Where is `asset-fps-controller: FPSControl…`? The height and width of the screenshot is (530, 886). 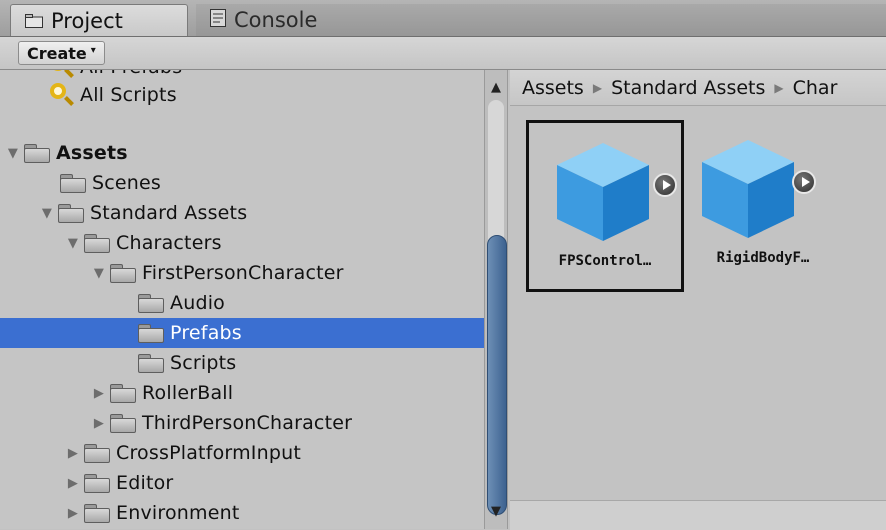 asset-fps-controller: FPSControl… is located at coordinates (605, 206).